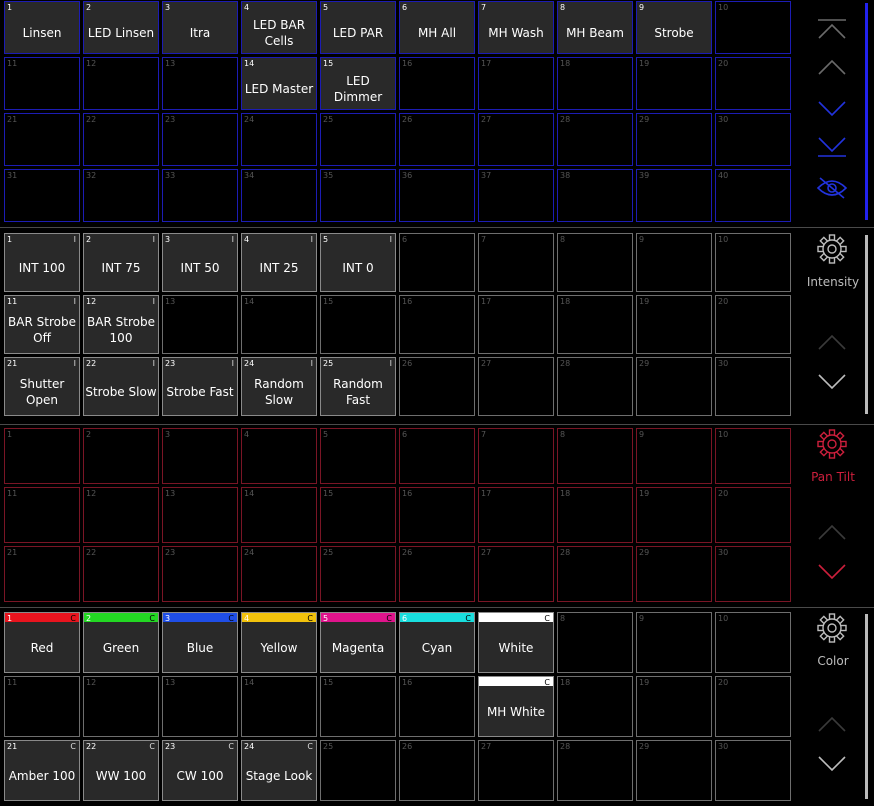 This screenshot has width=874, height=806. What do you see at coordinates (358, 456) in the screenshot?
I see `pantilt-pool-cell-5: 5` at bounding box center [358, 456].